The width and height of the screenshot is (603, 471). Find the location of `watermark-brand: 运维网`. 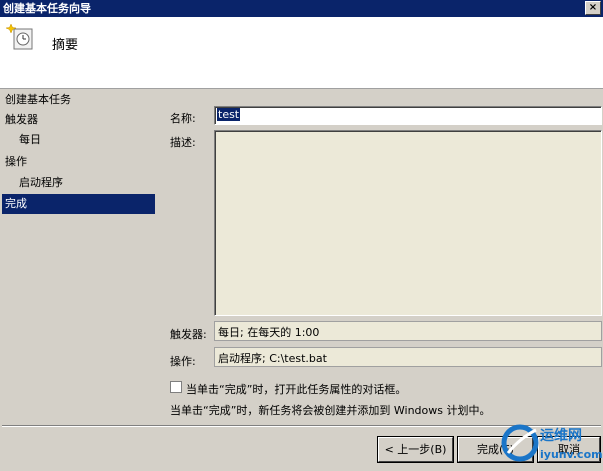

watermark-brand: 运维网 is located at coordinates (561, 435).